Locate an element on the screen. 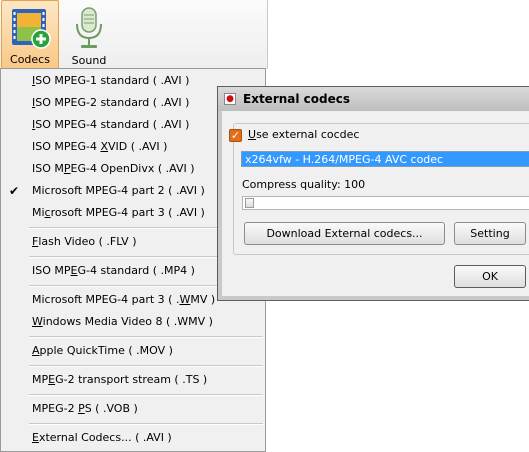 Image resolution: width=529 pixels, height=452 pixels. sound-label: Sound is located at coordinates (89, 60).